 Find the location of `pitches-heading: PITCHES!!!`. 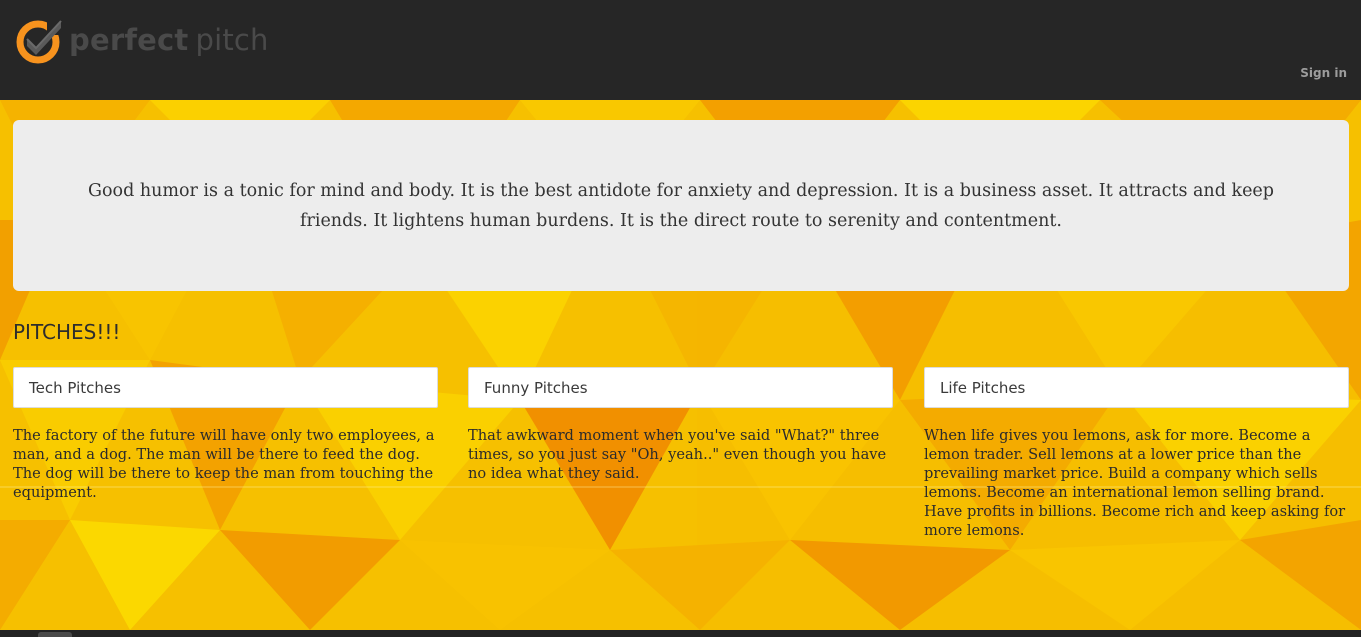

pitches-heading: PITCHES!!! is located at coordinates (67, 332).